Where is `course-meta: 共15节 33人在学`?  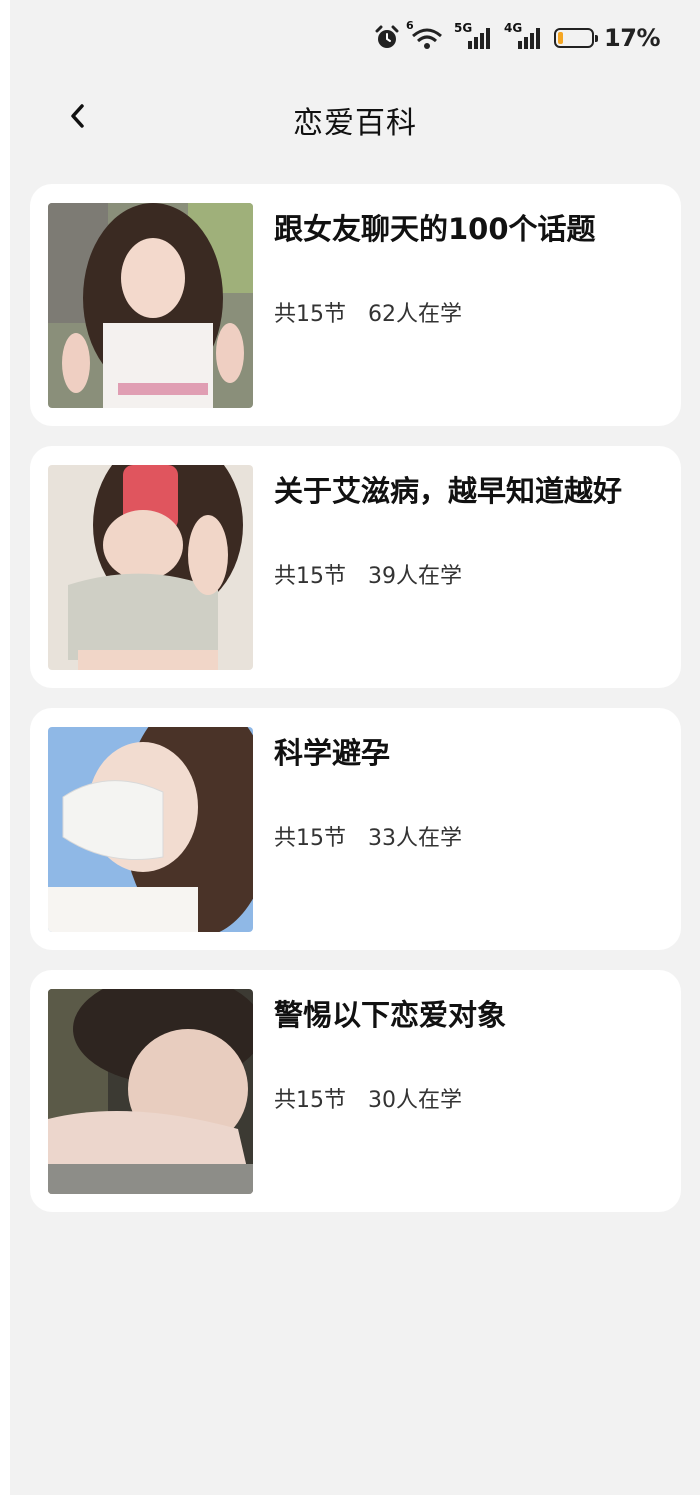
course-meta: 共15节 33人在学 is located at coordinates (368, 836).